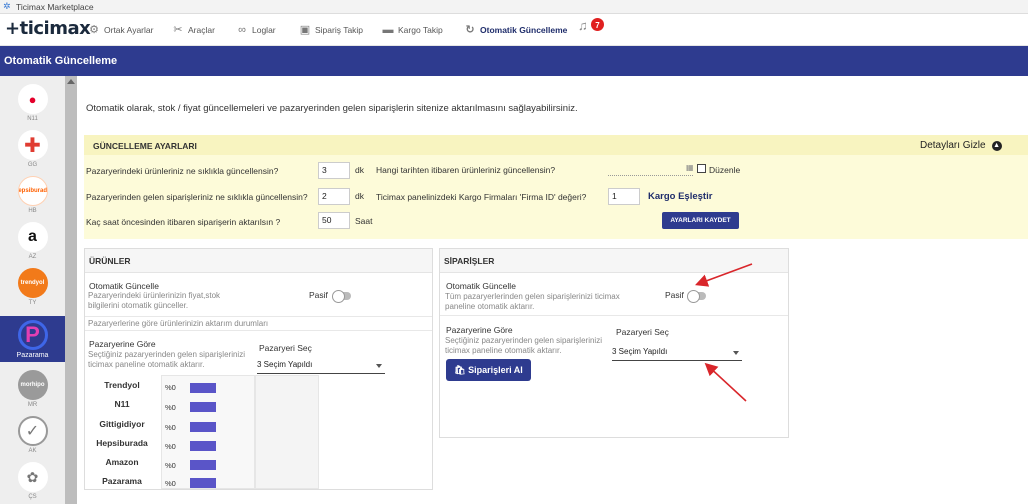 The width and height of the screenshot is (1028, 504). What do you see at coordinates (32, 99) in the screenshot?
I see `n11-logo: ●` at bounding box center [32, 99].